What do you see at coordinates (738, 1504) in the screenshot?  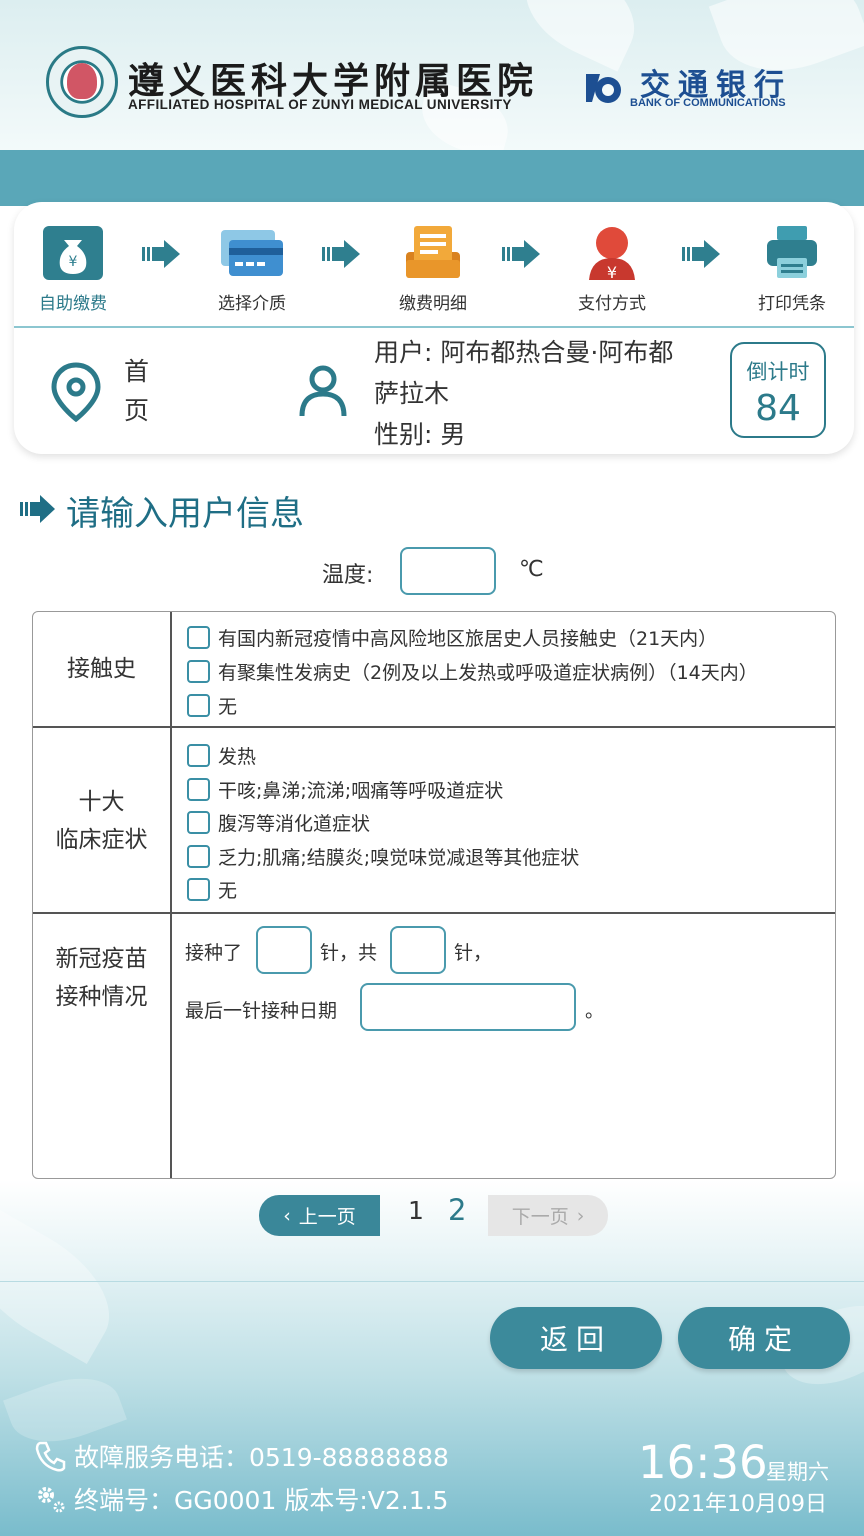 I see `clock-date: 2021年10月09日` at bounding box center [738, 1504].